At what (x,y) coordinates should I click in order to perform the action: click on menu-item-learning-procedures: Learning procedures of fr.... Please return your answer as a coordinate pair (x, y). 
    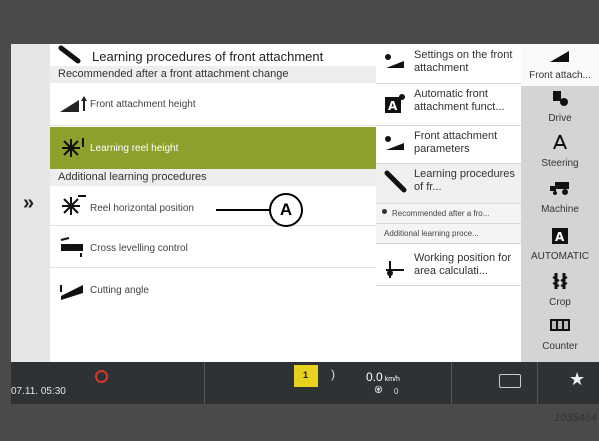
    Looking at the image, I should click on (448, 184).